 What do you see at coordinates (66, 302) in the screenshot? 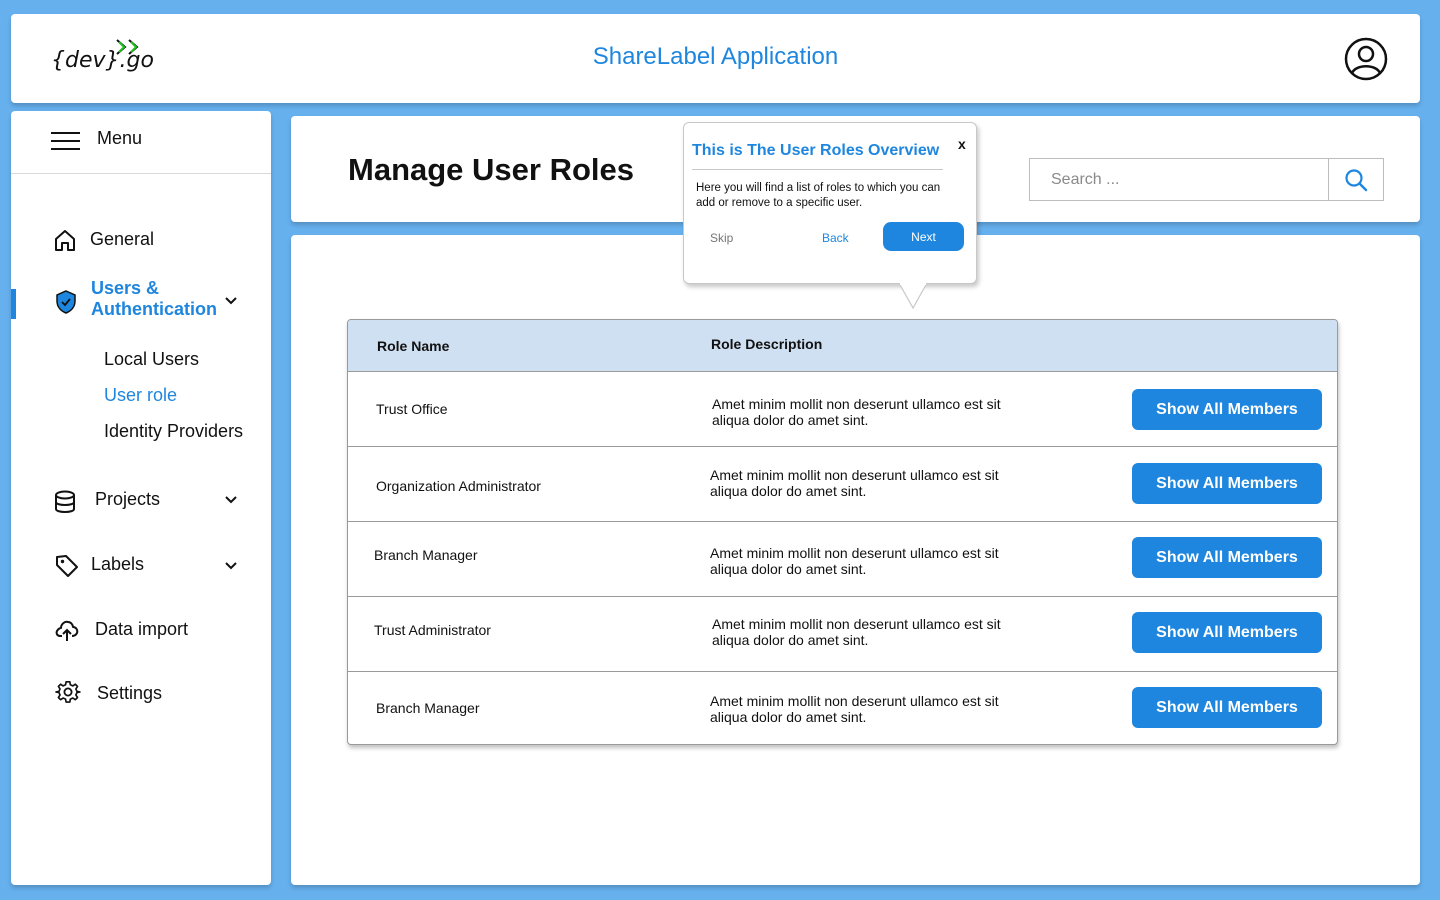
I see `shield-icon` at bounding box center [66, 302].